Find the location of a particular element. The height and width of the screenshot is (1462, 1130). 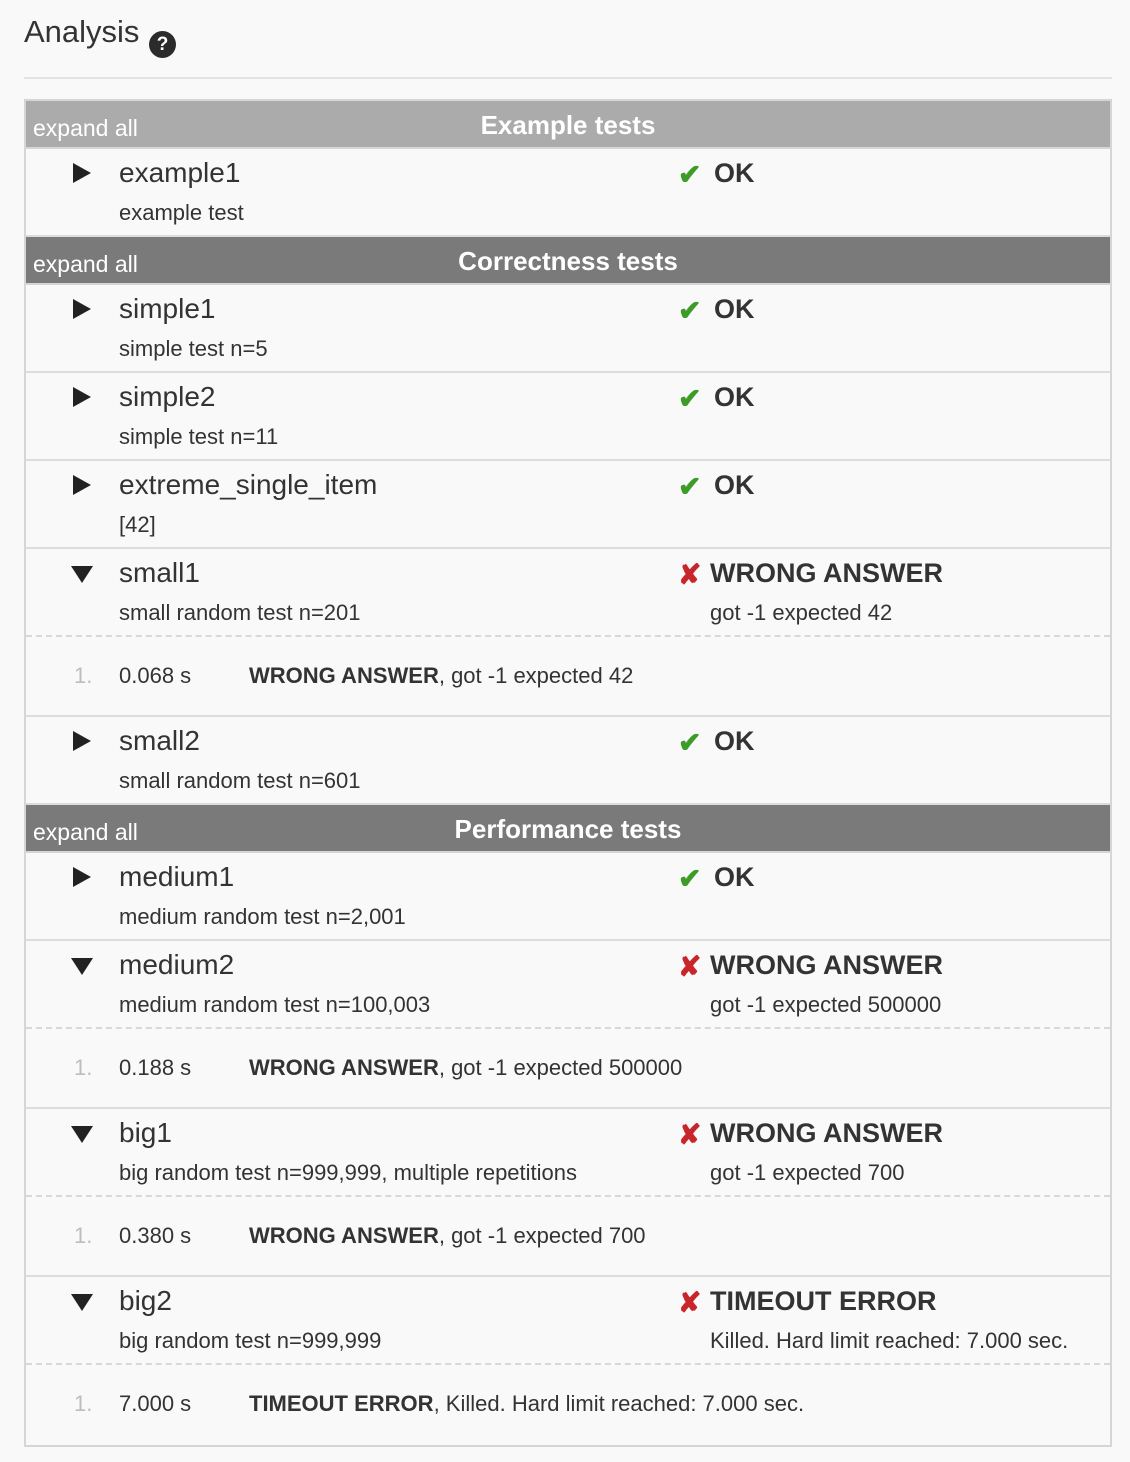

test-name: medium1 is located at coordinates (176, 877).